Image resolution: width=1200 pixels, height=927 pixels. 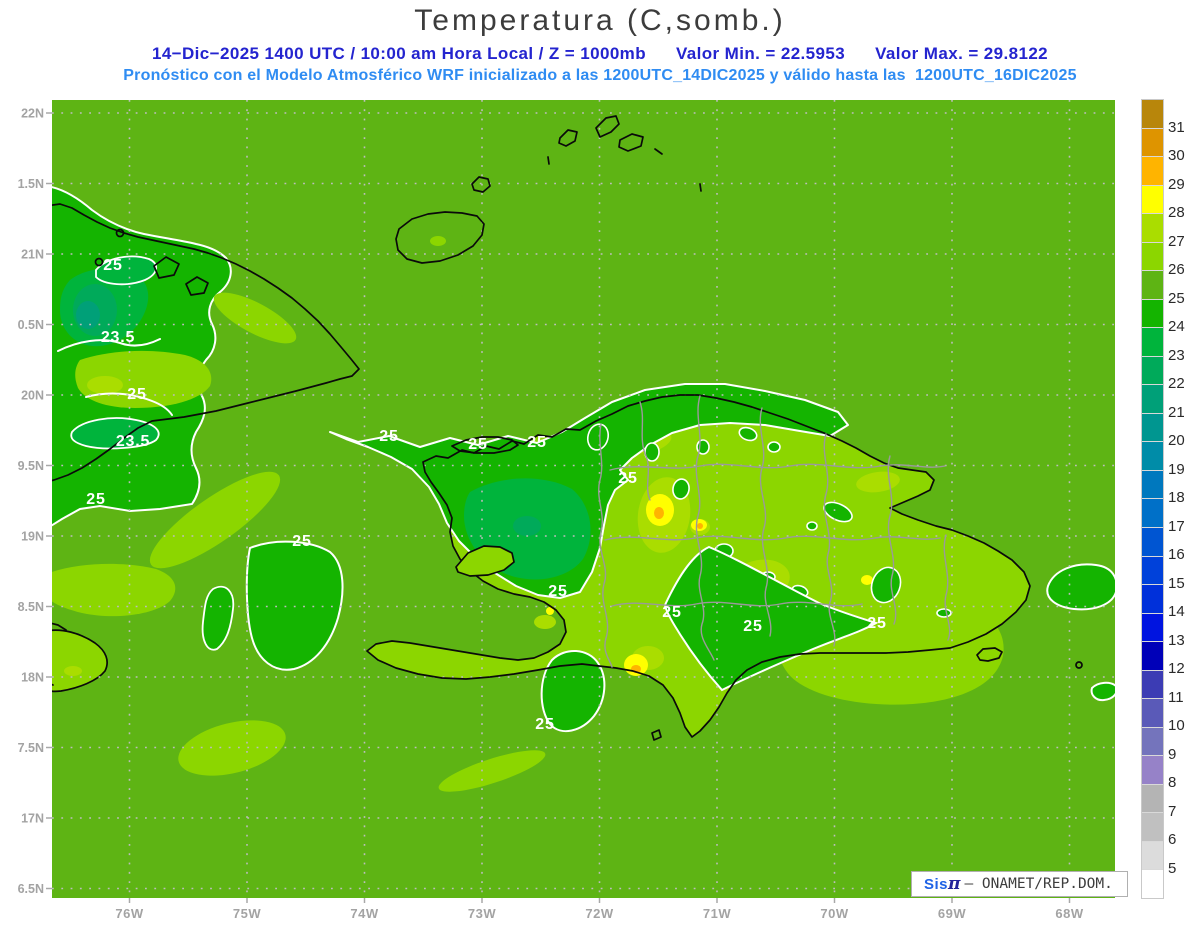 I want to click on temperature-colorbar, so click(x=1152, y=499).